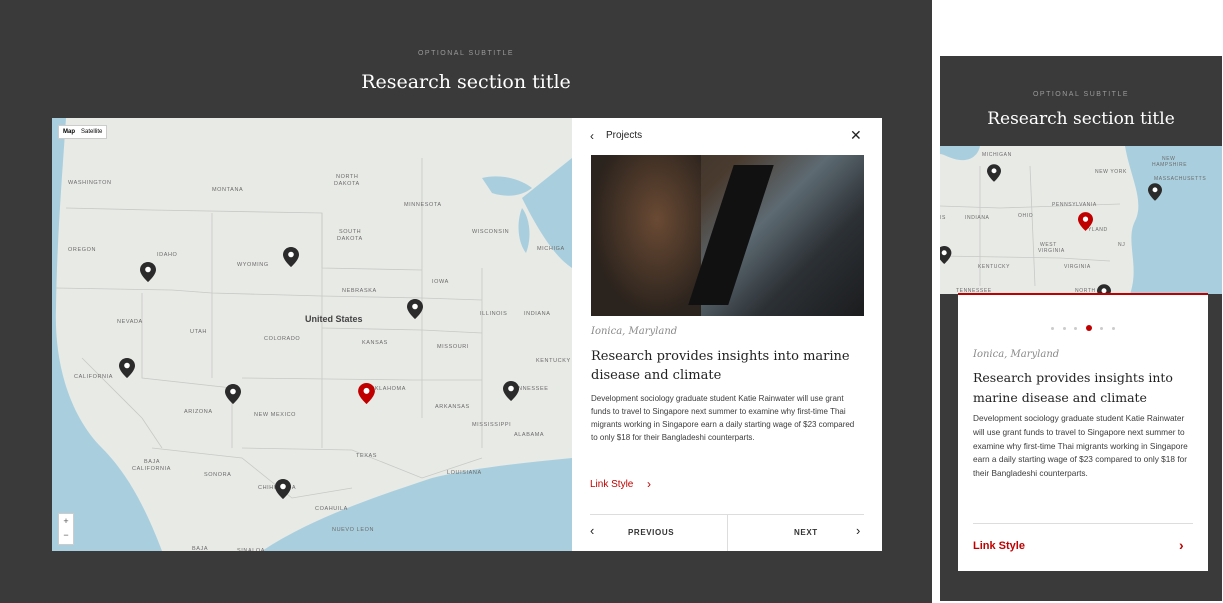 The image size is (1223, 603). I want to click on next-chevron-icon: ›, so click(858, 530).